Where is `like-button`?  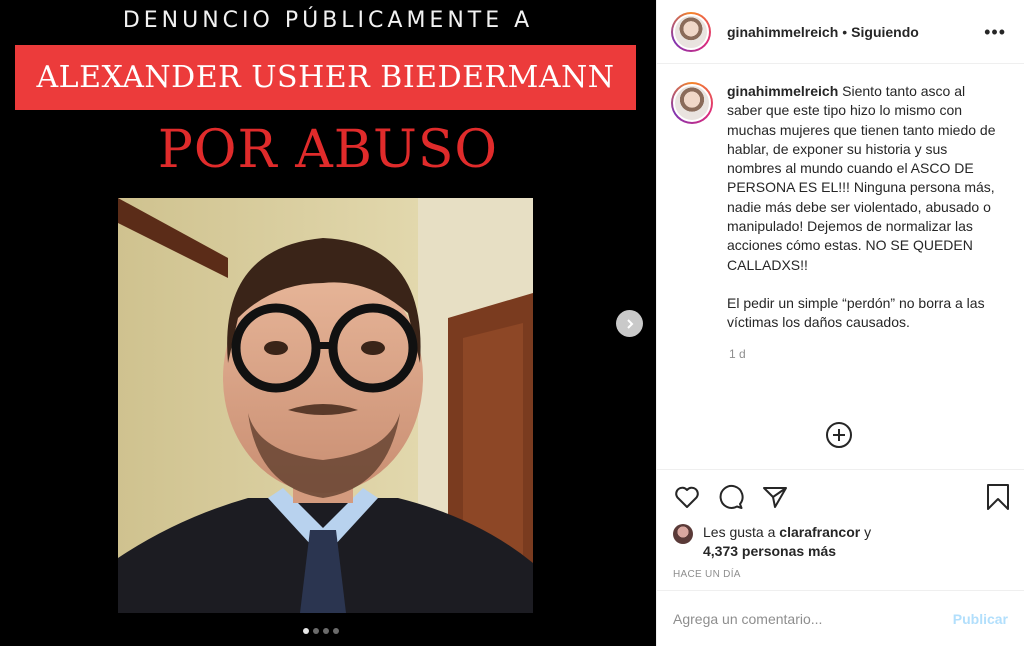 like-button is located at coordinates (687, 497).